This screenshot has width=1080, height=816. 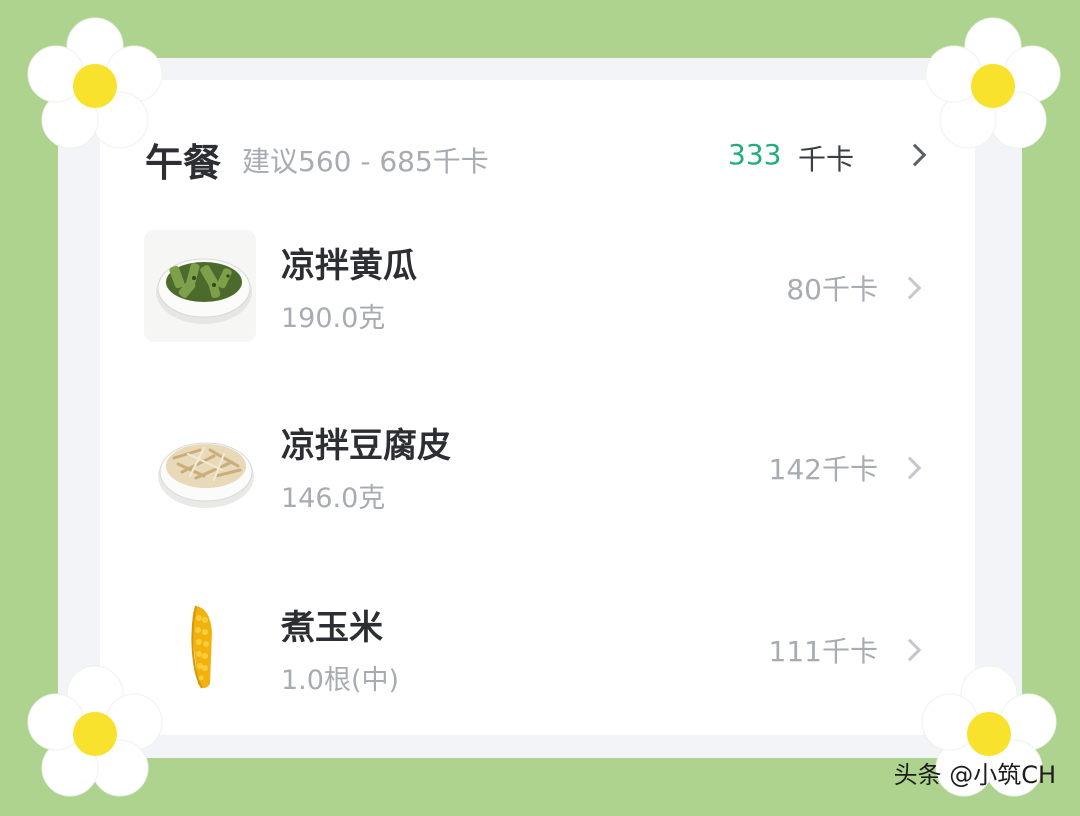 What do you see at coordinates (823, 469) in the screenshot?
I see `food-calories: 142千卡` at bounding box center [823, 469].